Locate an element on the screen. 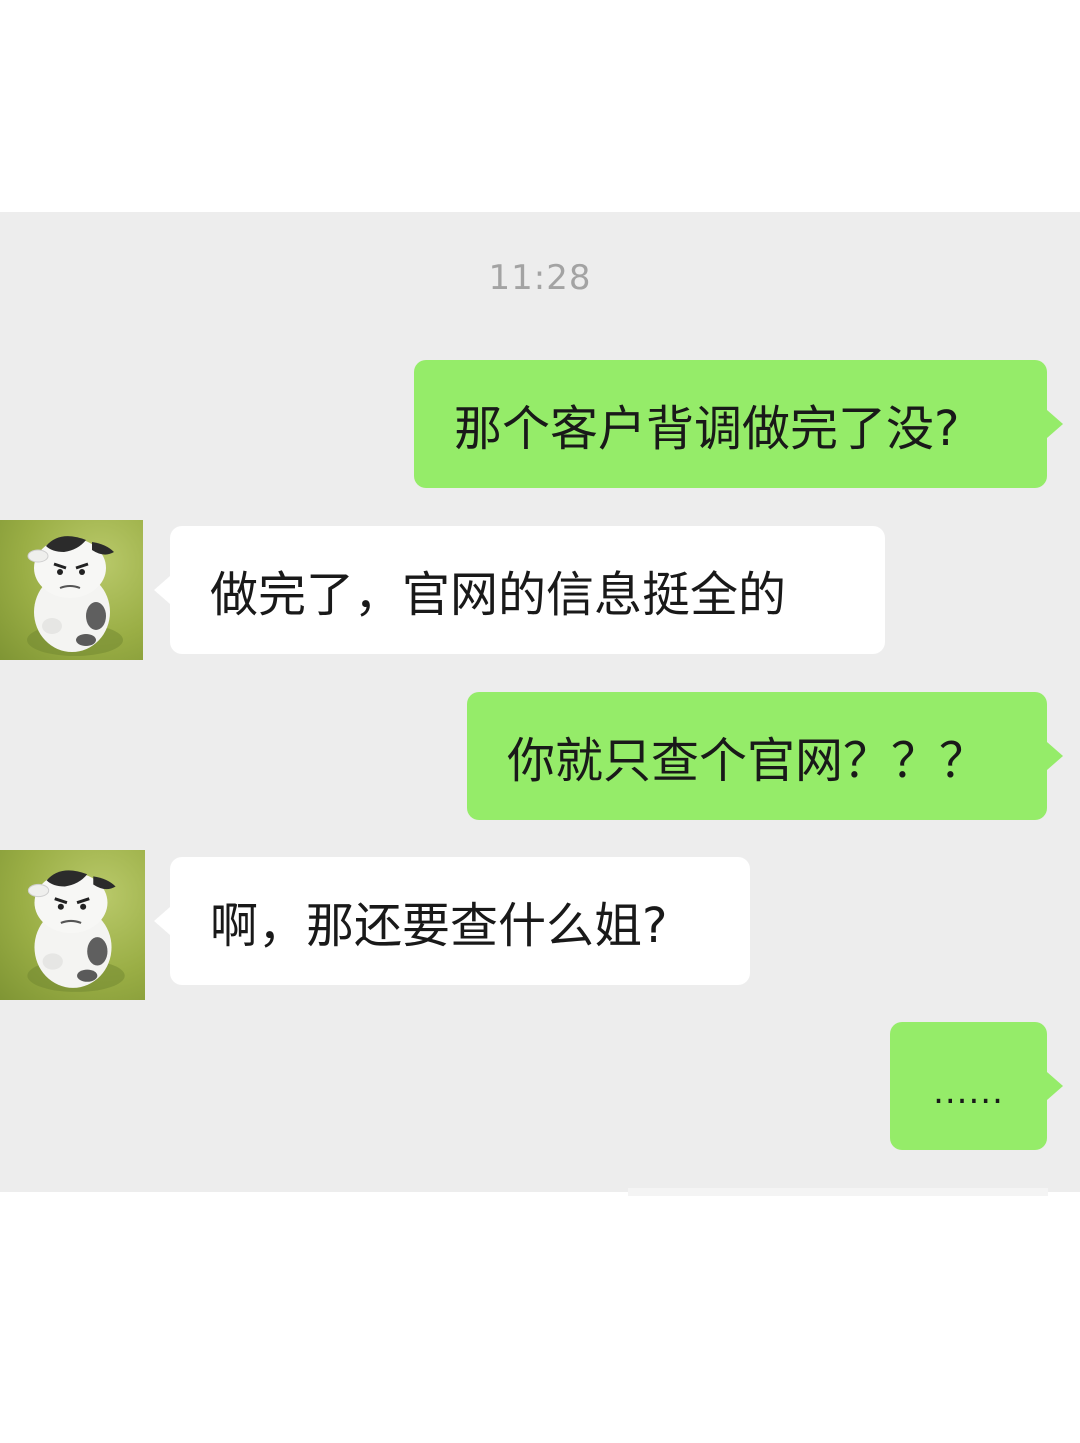 The image size is (1080, 1443). message-timestamp: 11:28 is located at coordinates (540, 278).